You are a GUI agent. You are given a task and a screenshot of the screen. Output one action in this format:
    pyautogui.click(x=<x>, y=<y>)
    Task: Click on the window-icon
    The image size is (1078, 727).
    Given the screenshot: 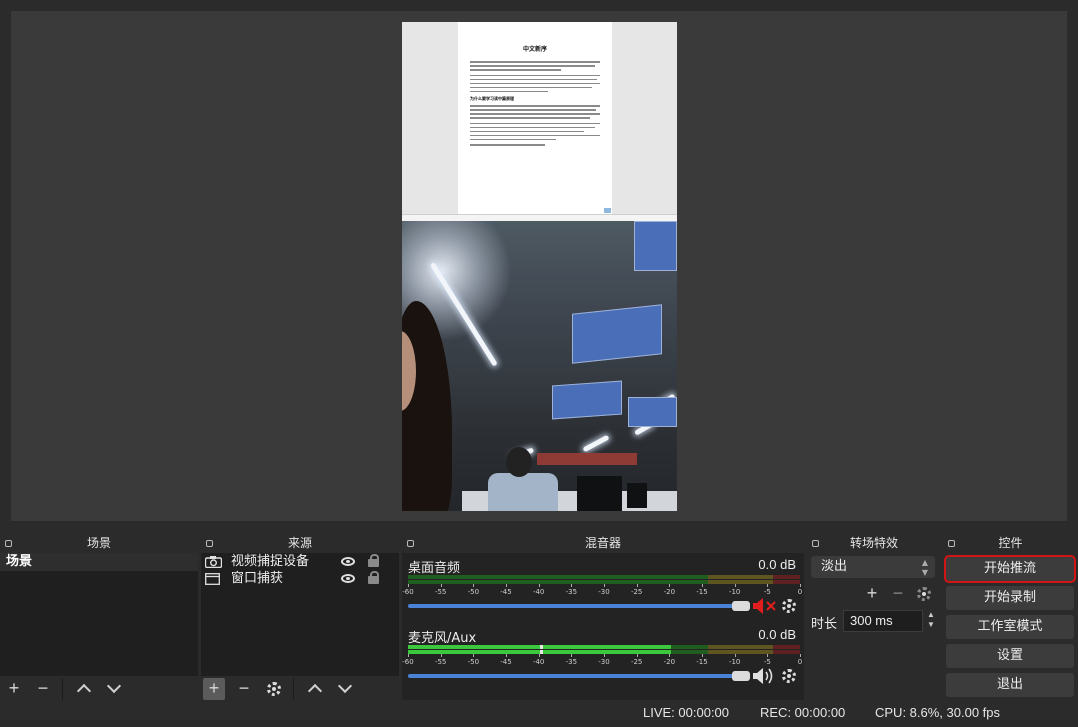 What is the action you would take?
    pyautogui.click(x=212, y=581)
    